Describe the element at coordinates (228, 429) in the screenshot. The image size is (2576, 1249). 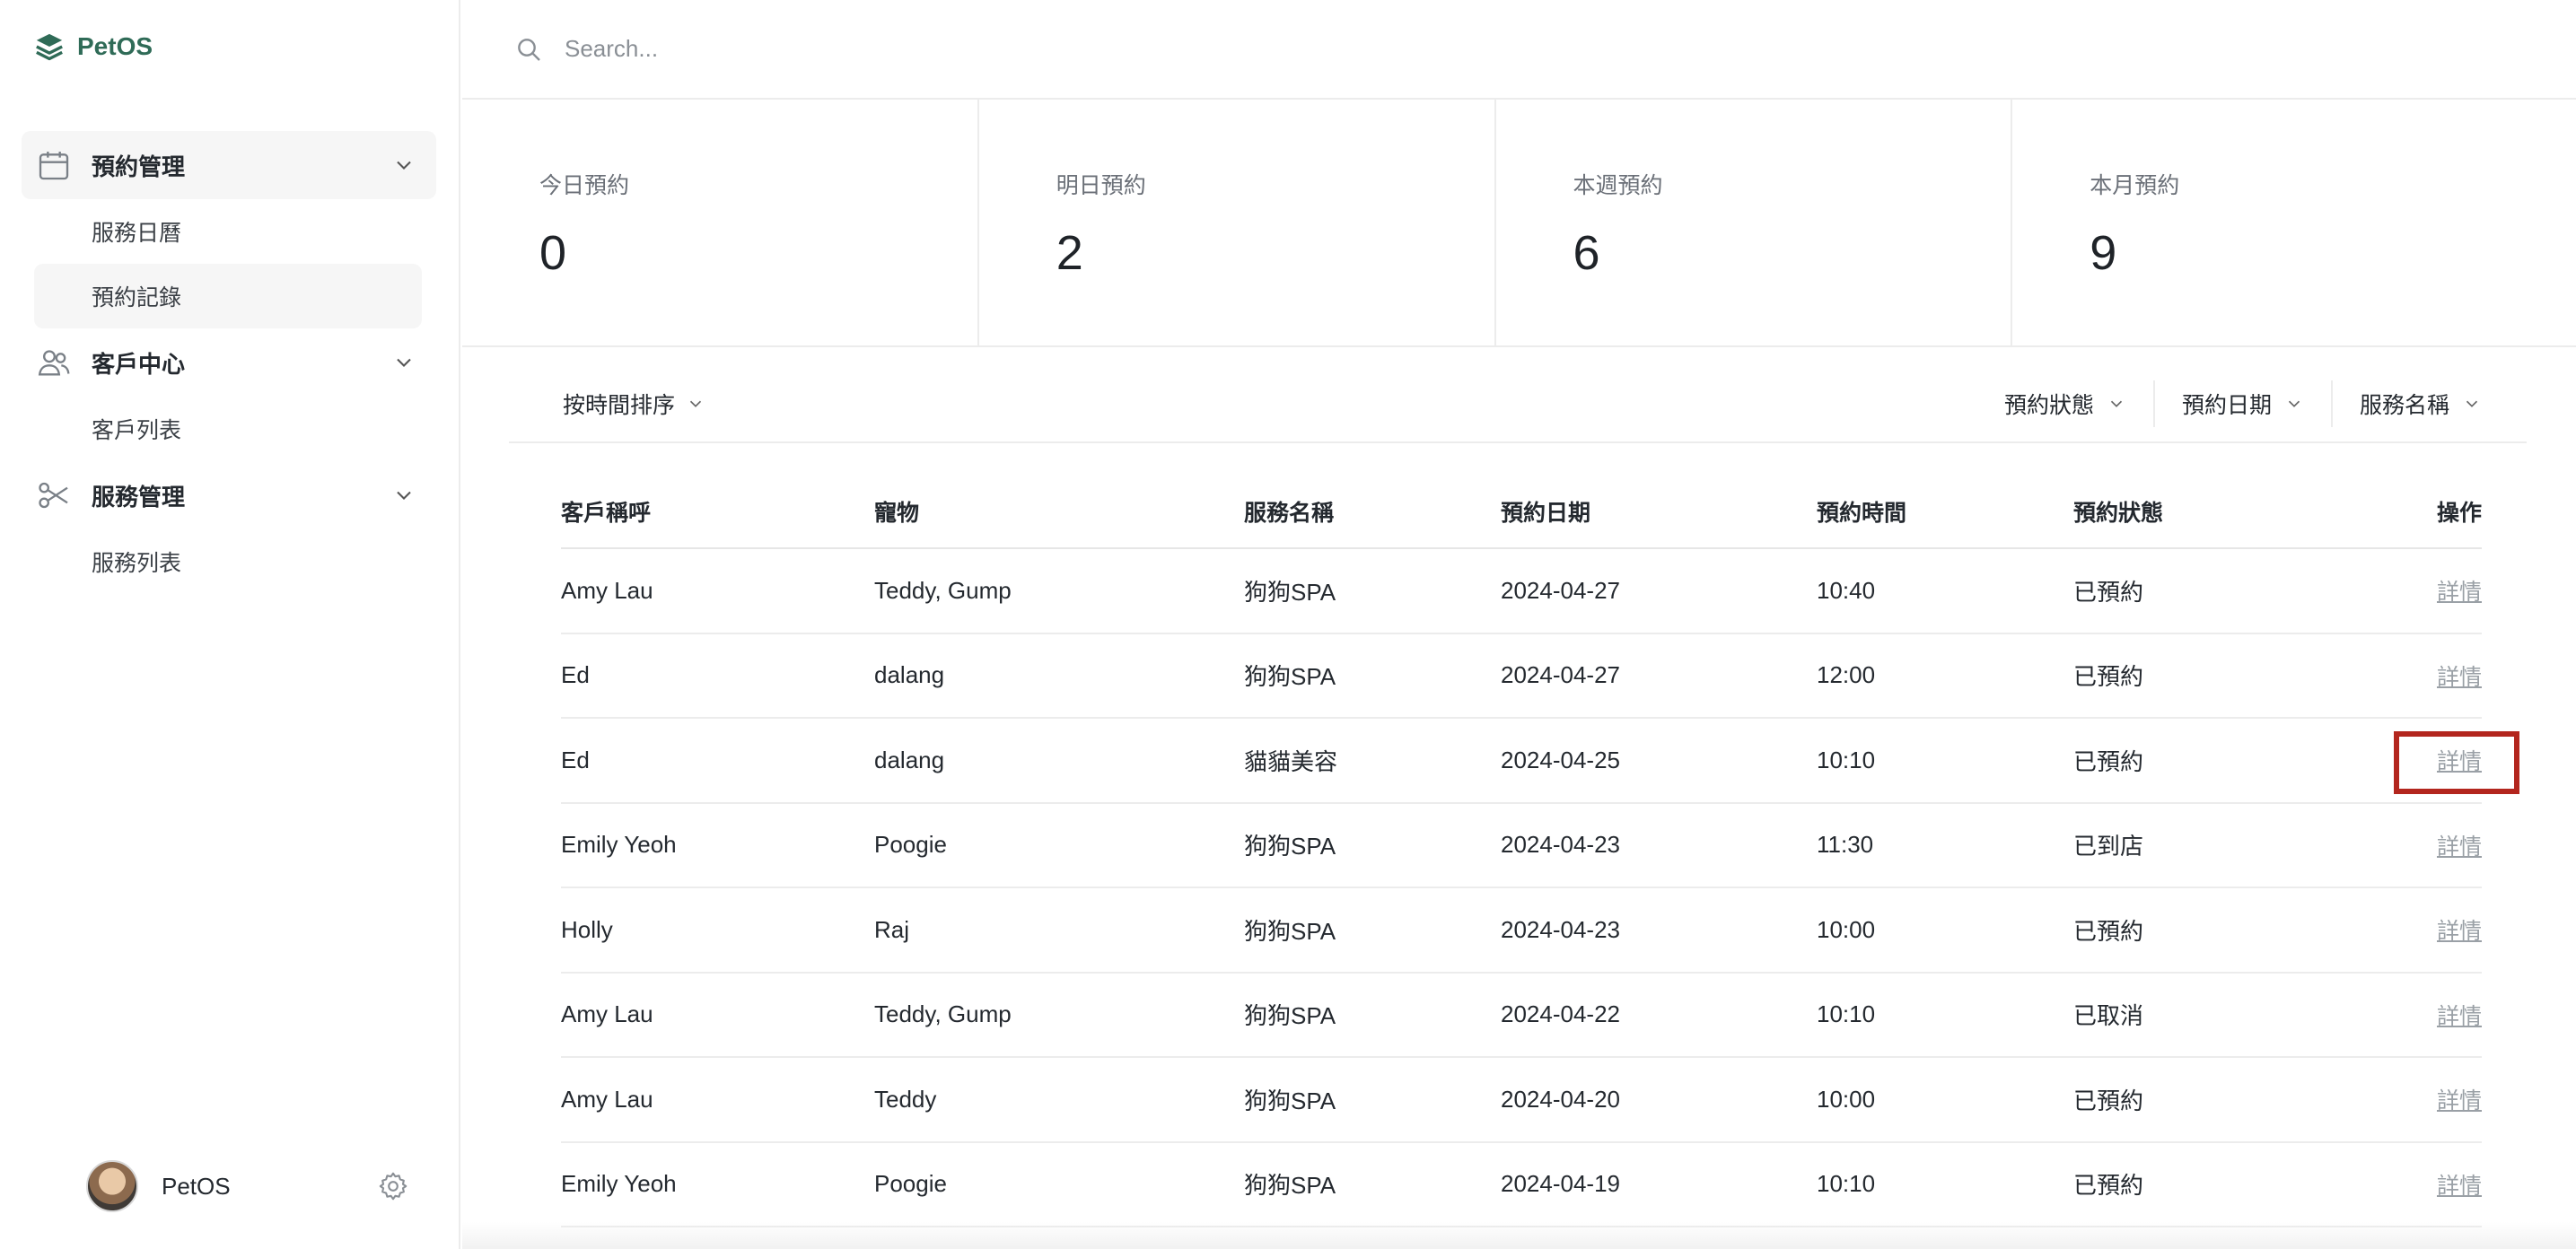
I see `sidebar-item-customer-list: 客戶列表` at that location.